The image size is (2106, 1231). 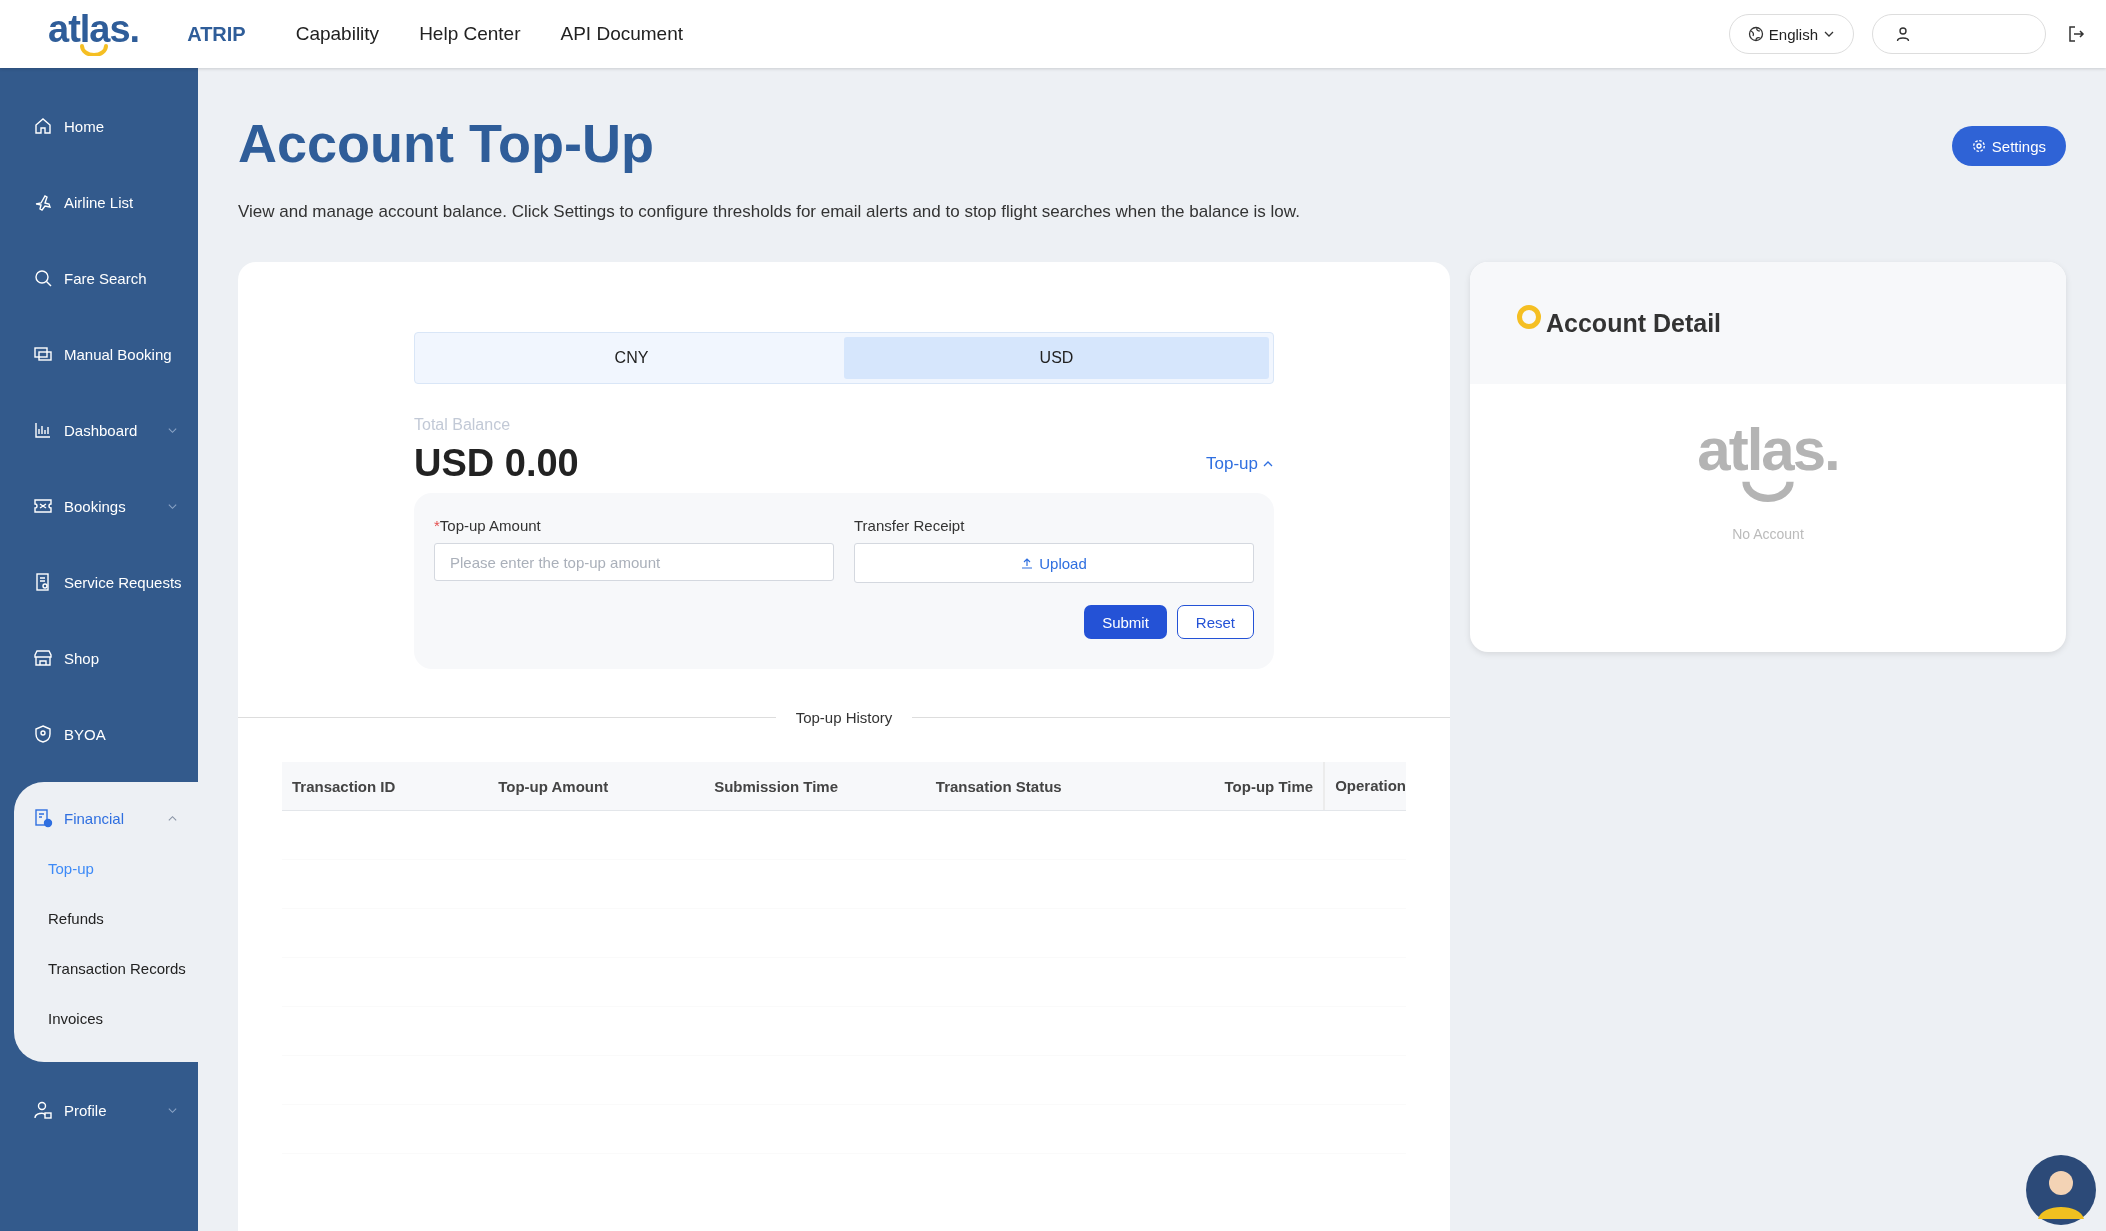 What do you see at coordinates (106, 818) in the screenshot?
I see `sidebar-item: Financial` at bounding box center [106, 818].